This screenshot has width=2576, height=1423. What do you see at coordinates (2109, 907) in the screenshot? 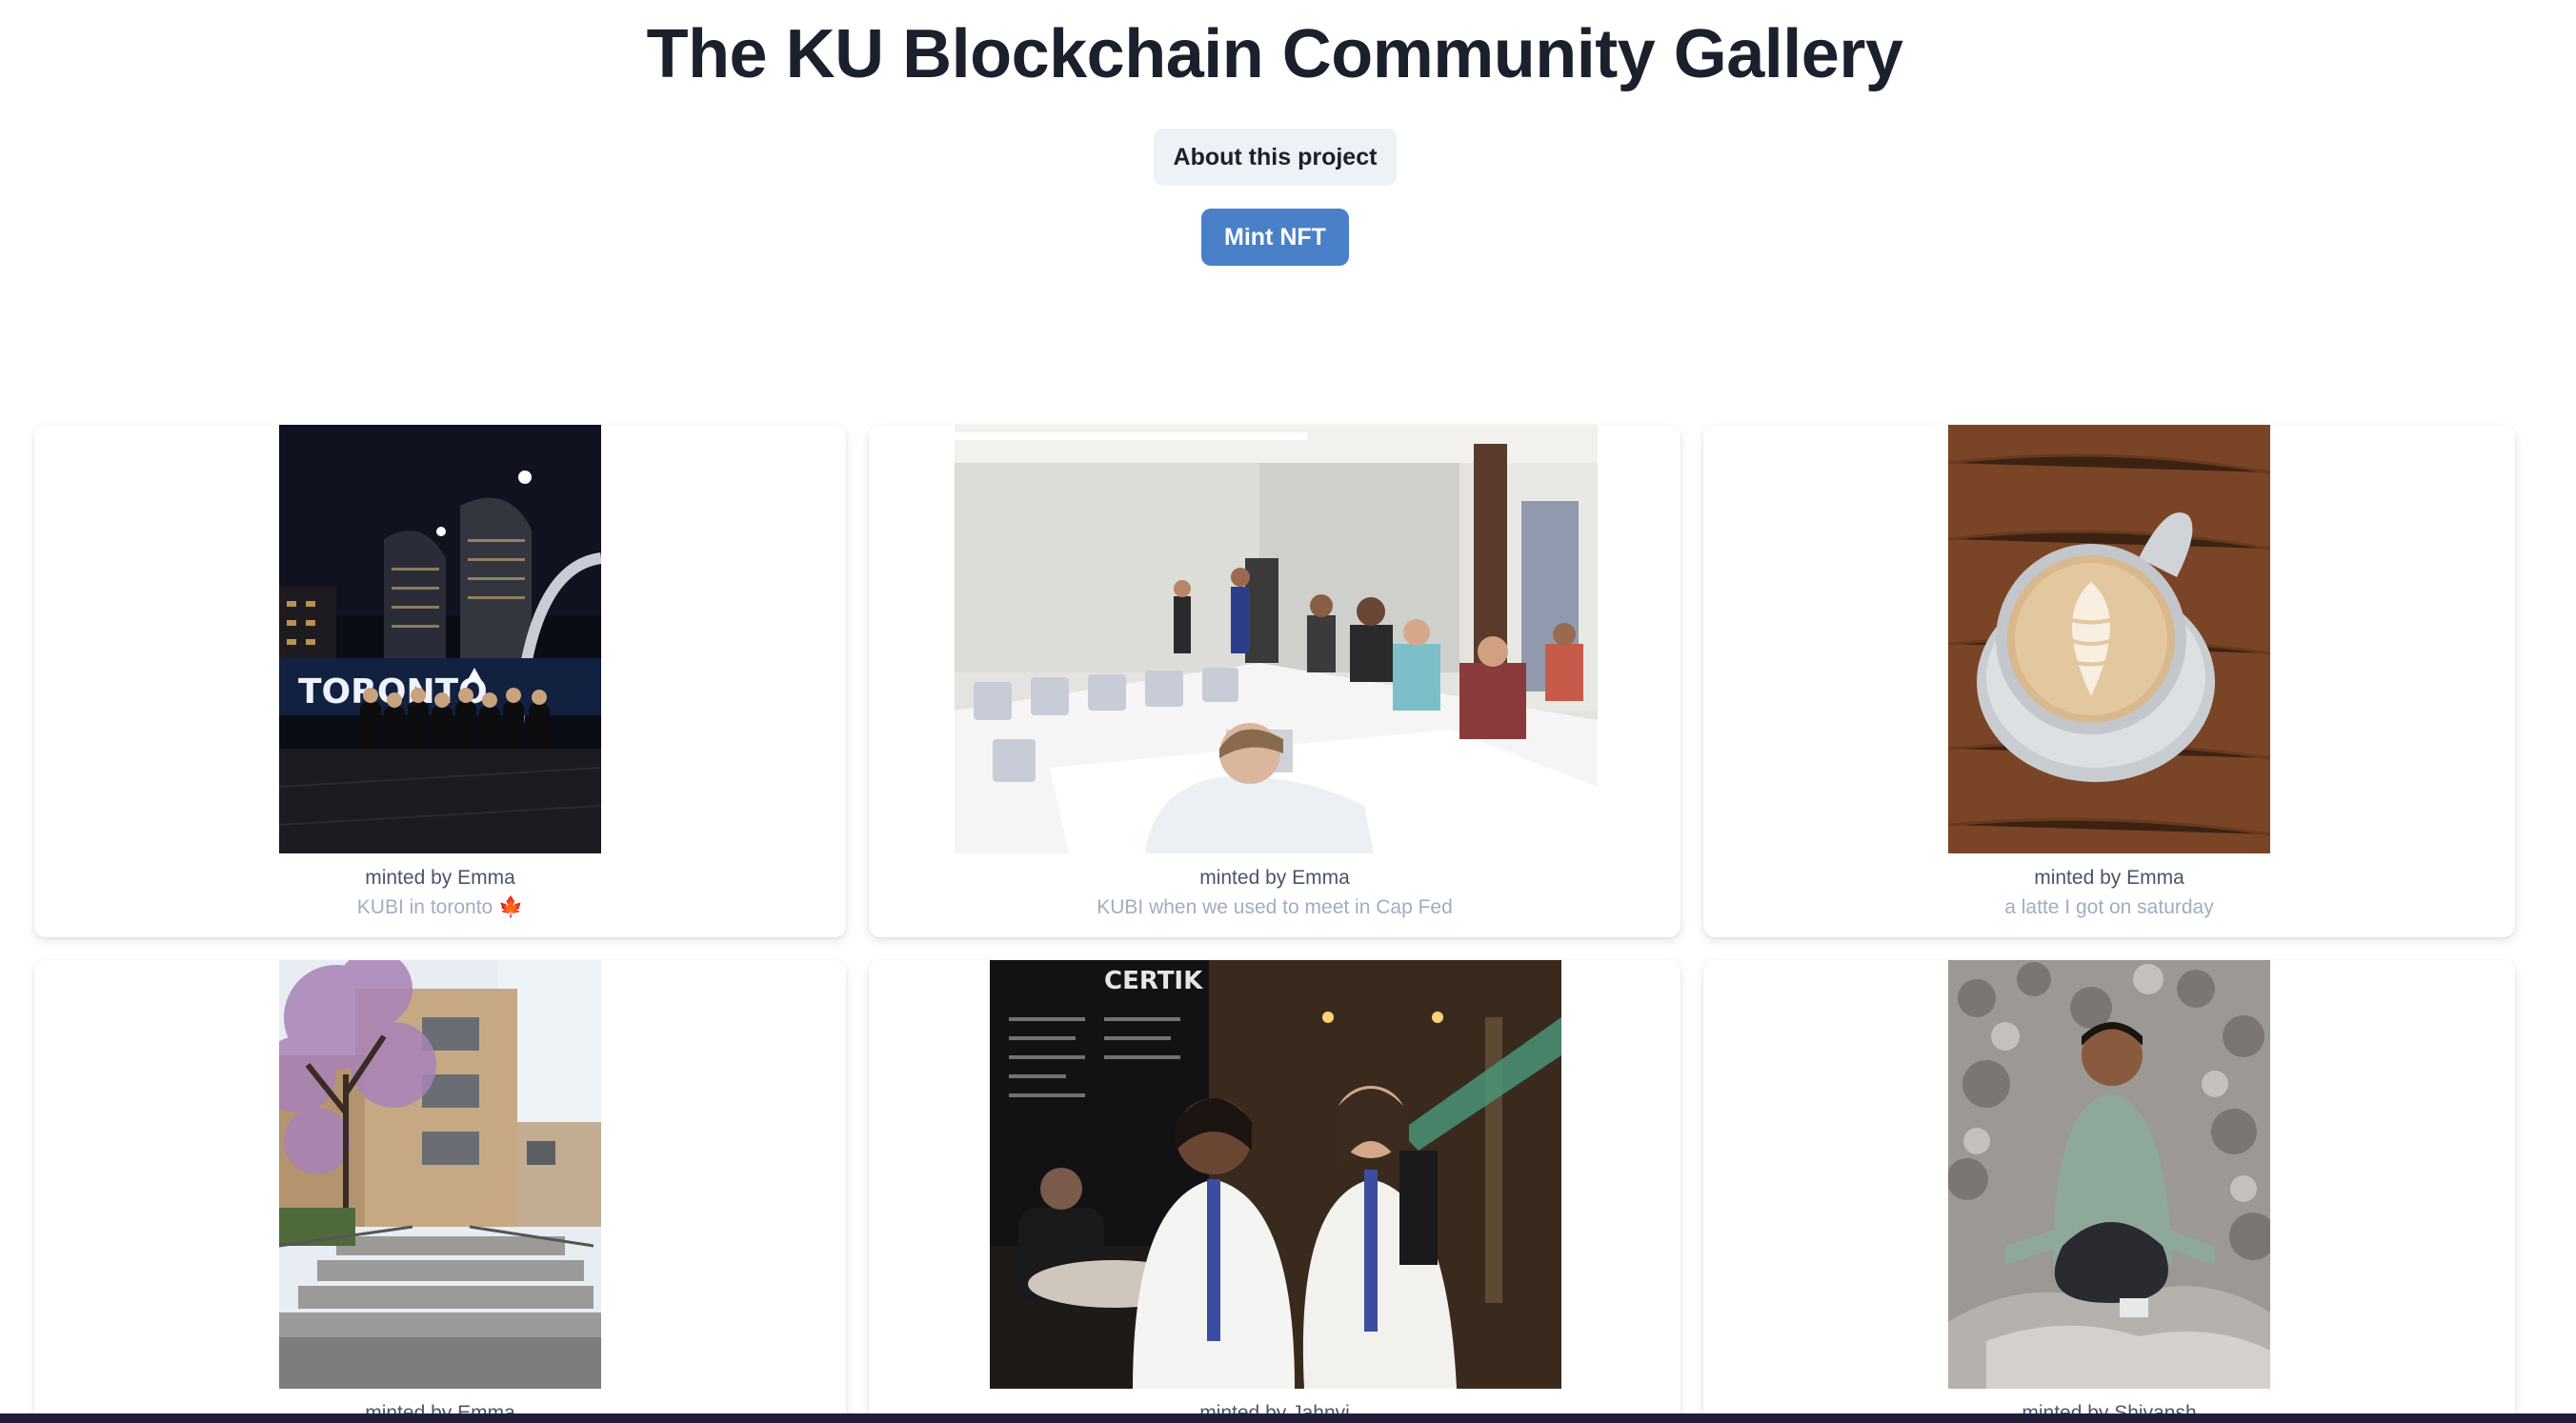
I see `nft-caption: a latte I got on saturday` at bounding box center [2109, 907].